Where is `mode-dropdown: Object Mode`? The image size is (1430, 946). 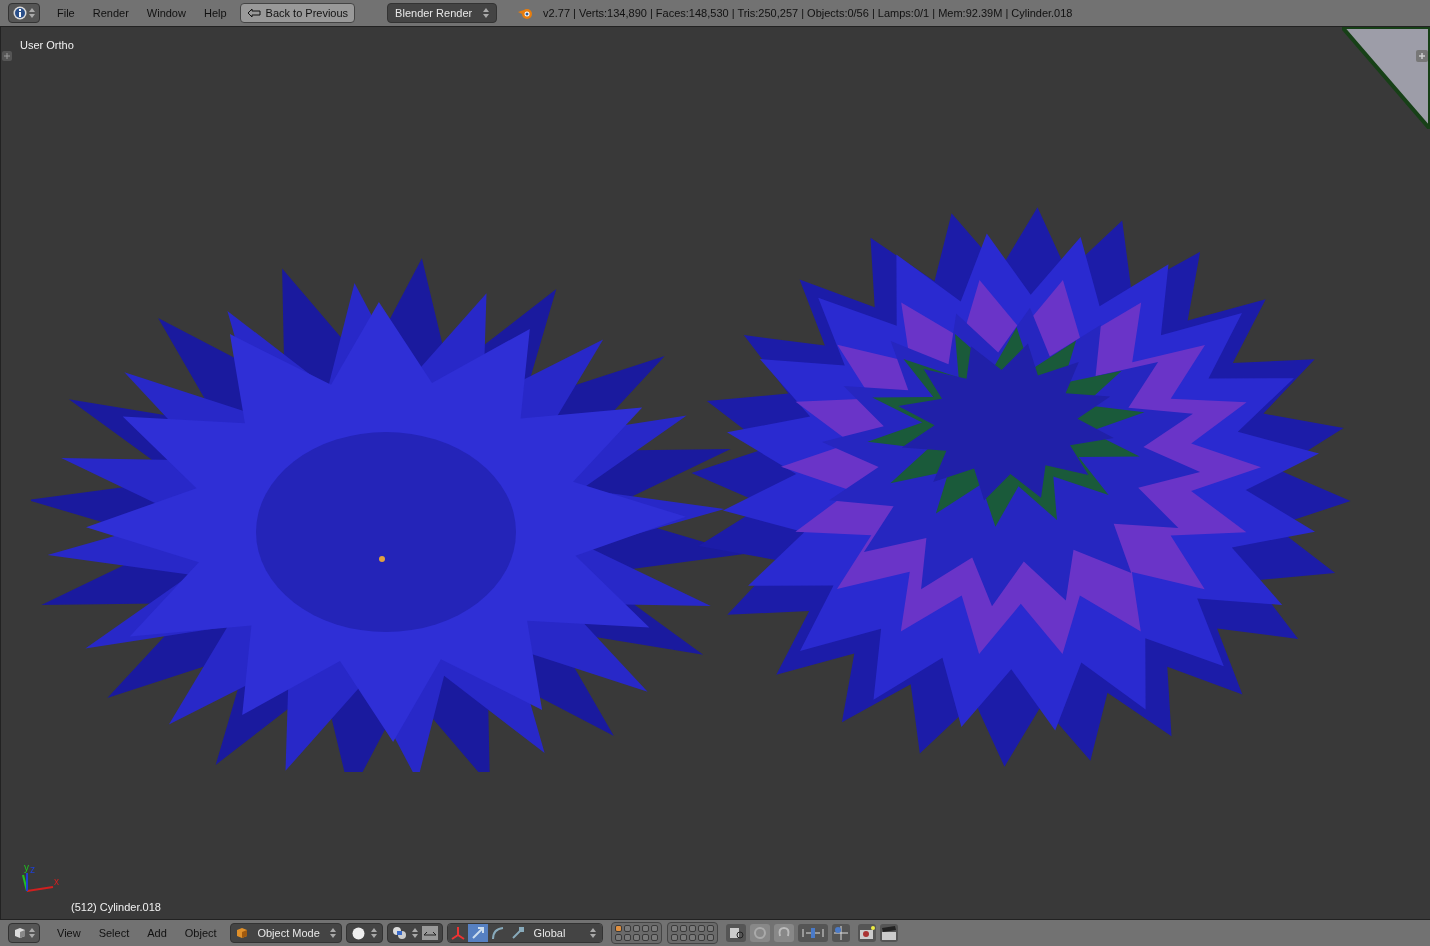
mode-dropdown: Object Mode is located at coordinates (285, 933).